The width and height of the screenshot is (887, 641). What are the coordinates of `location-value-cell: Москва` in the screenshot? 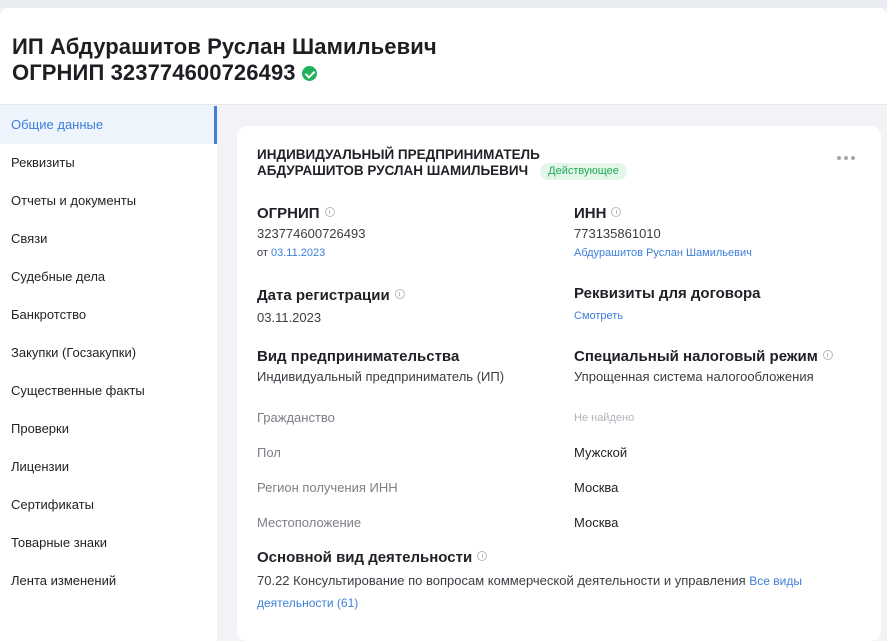 It's located at (596, 523).